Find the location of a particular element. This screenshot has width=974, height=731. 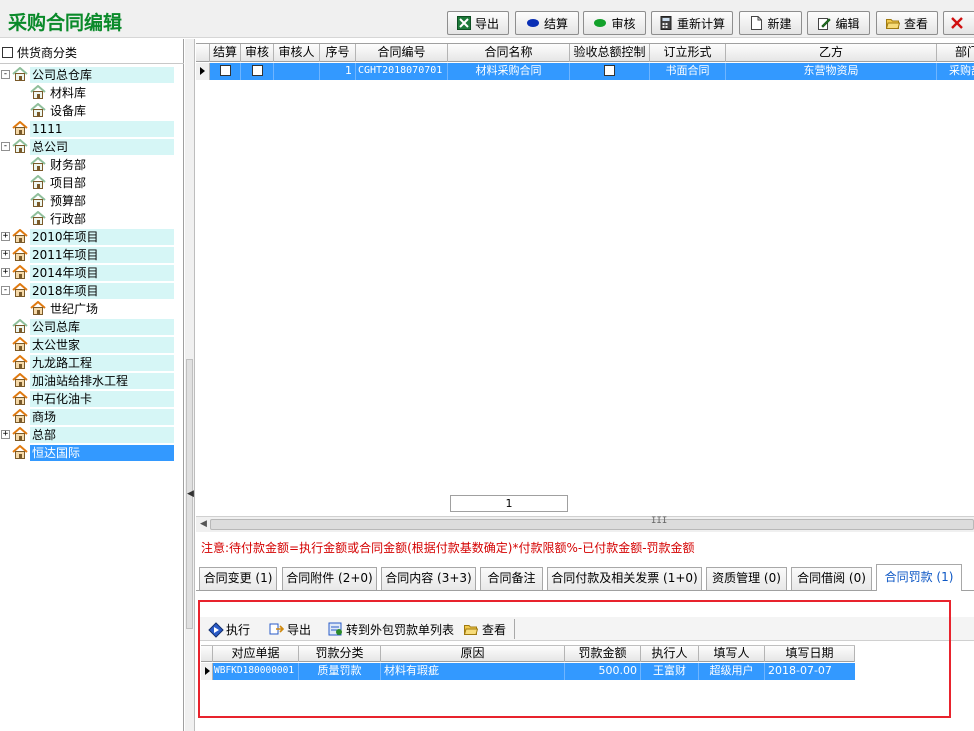

settle-cell is located at coordinates (225, 71).